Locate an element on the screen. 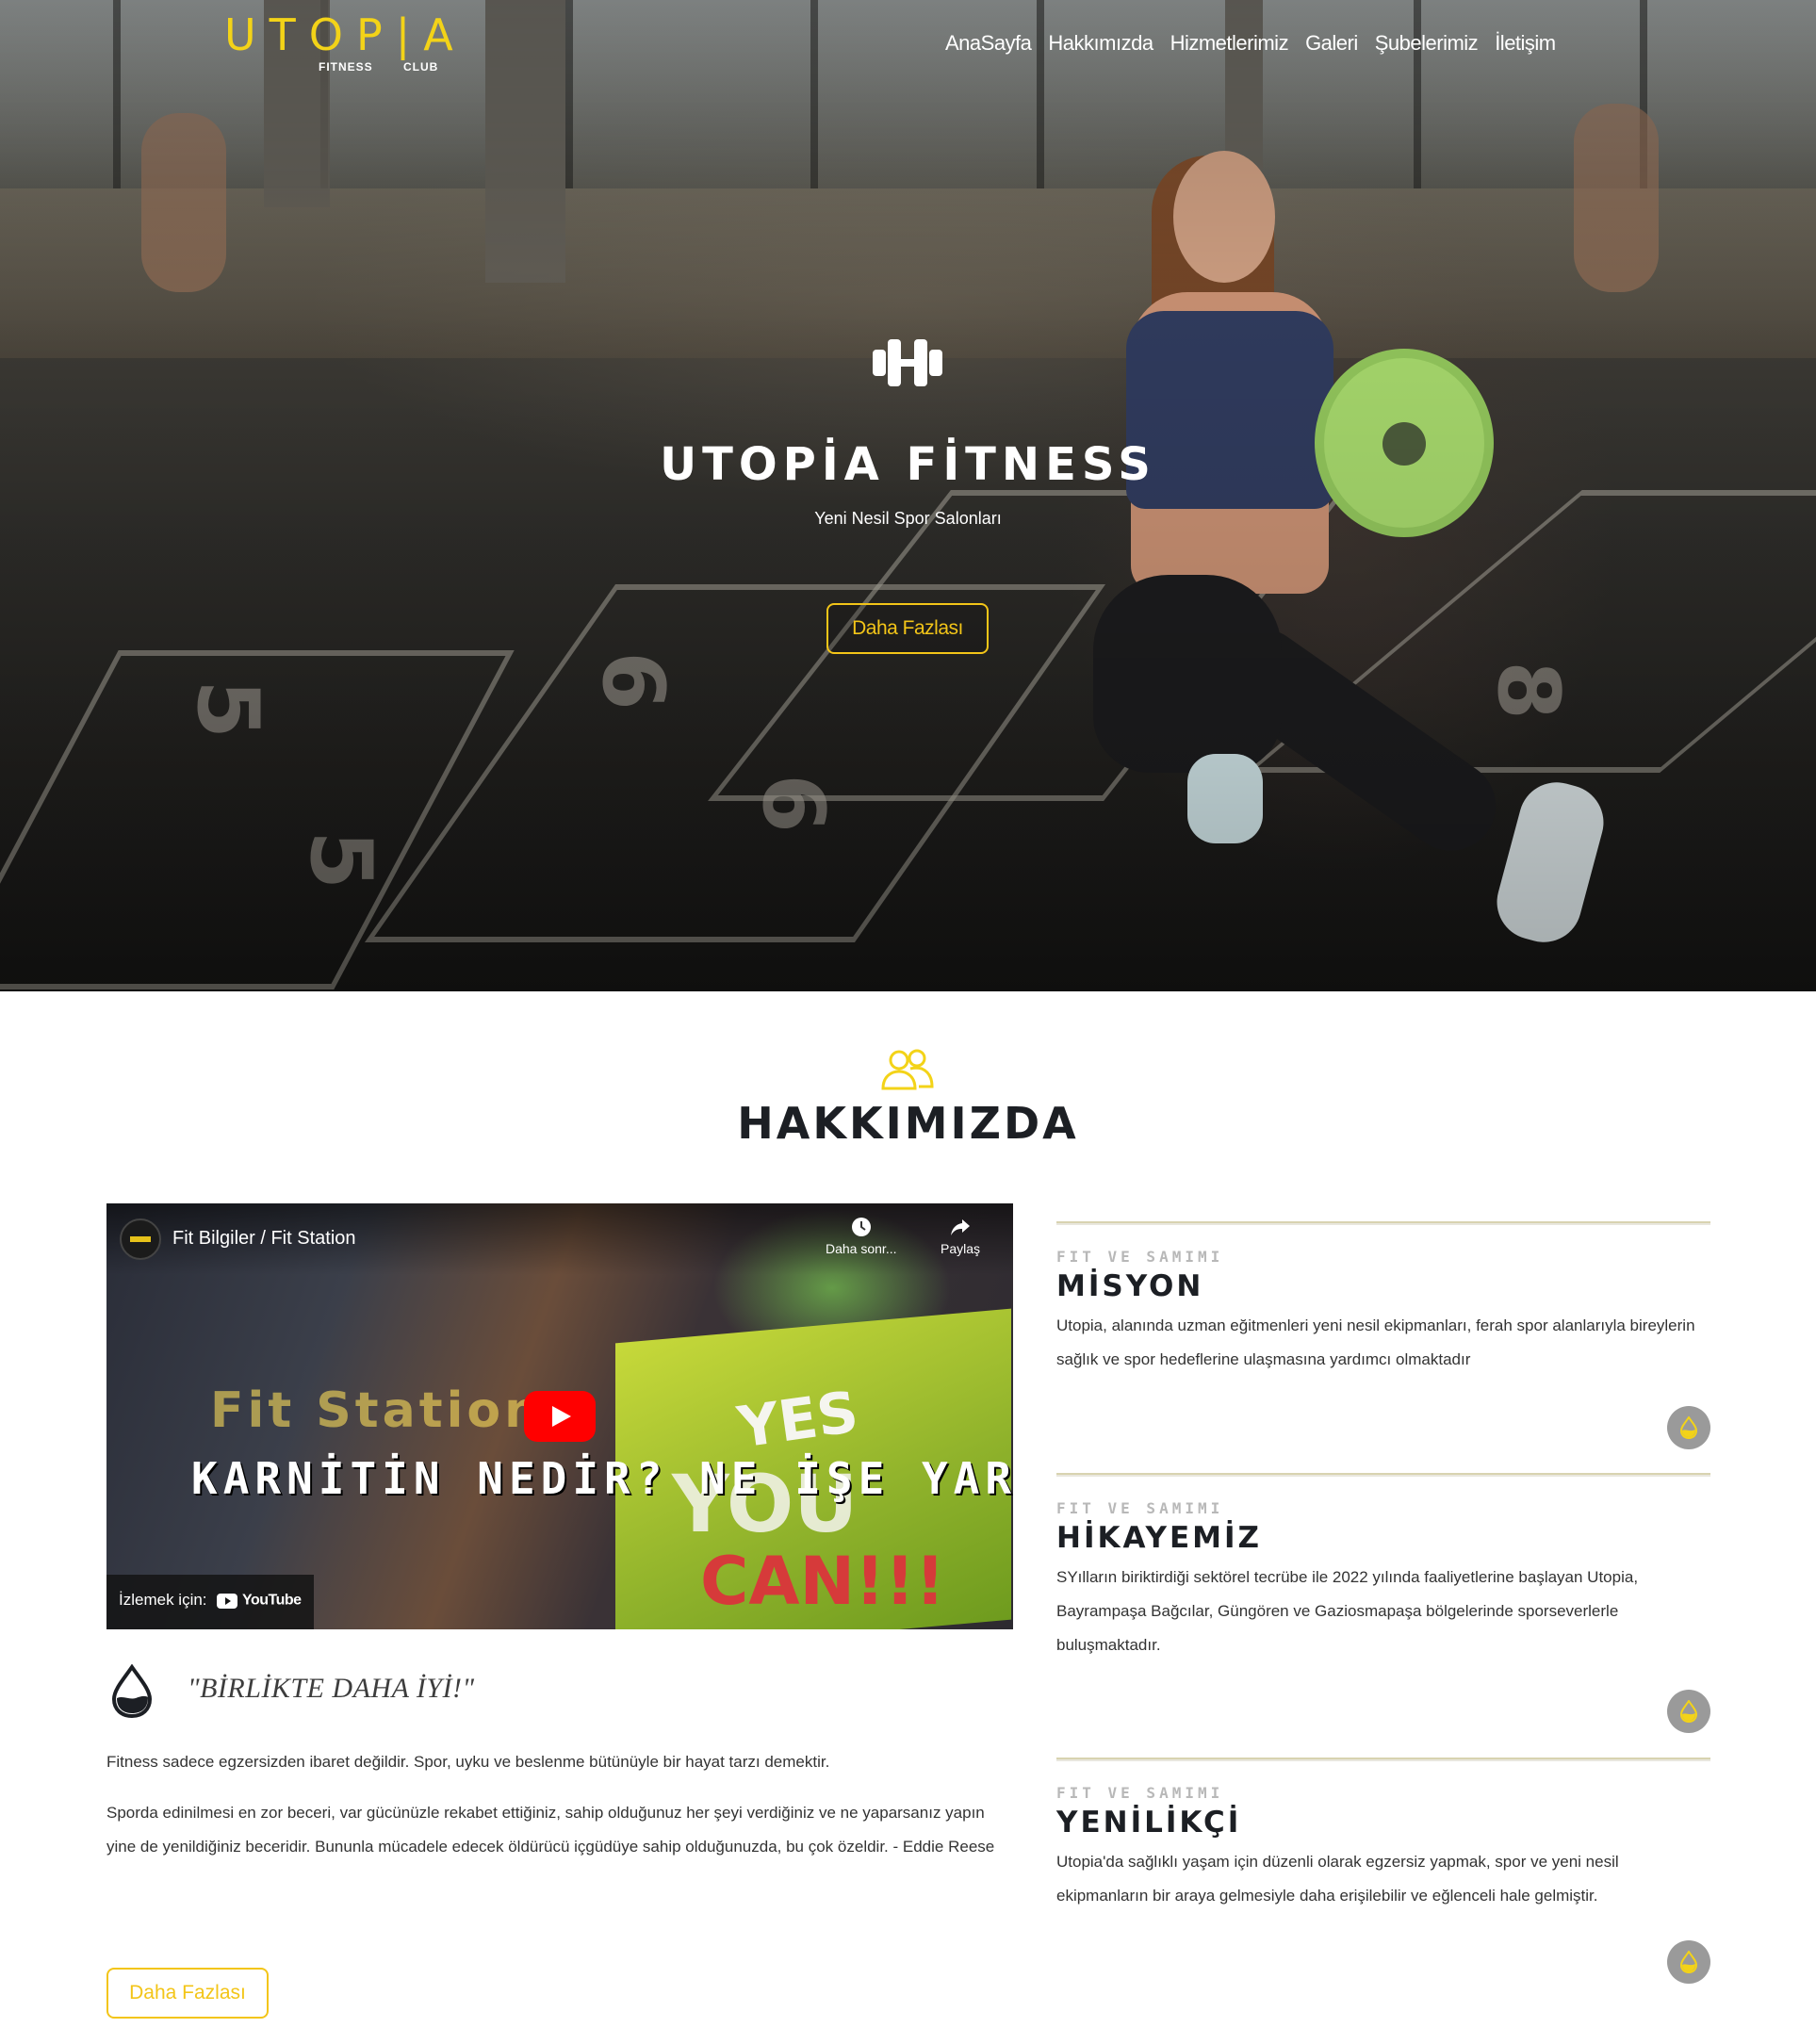  hero-more-button: Daha Fazlası is located at coordinates (908, 628).